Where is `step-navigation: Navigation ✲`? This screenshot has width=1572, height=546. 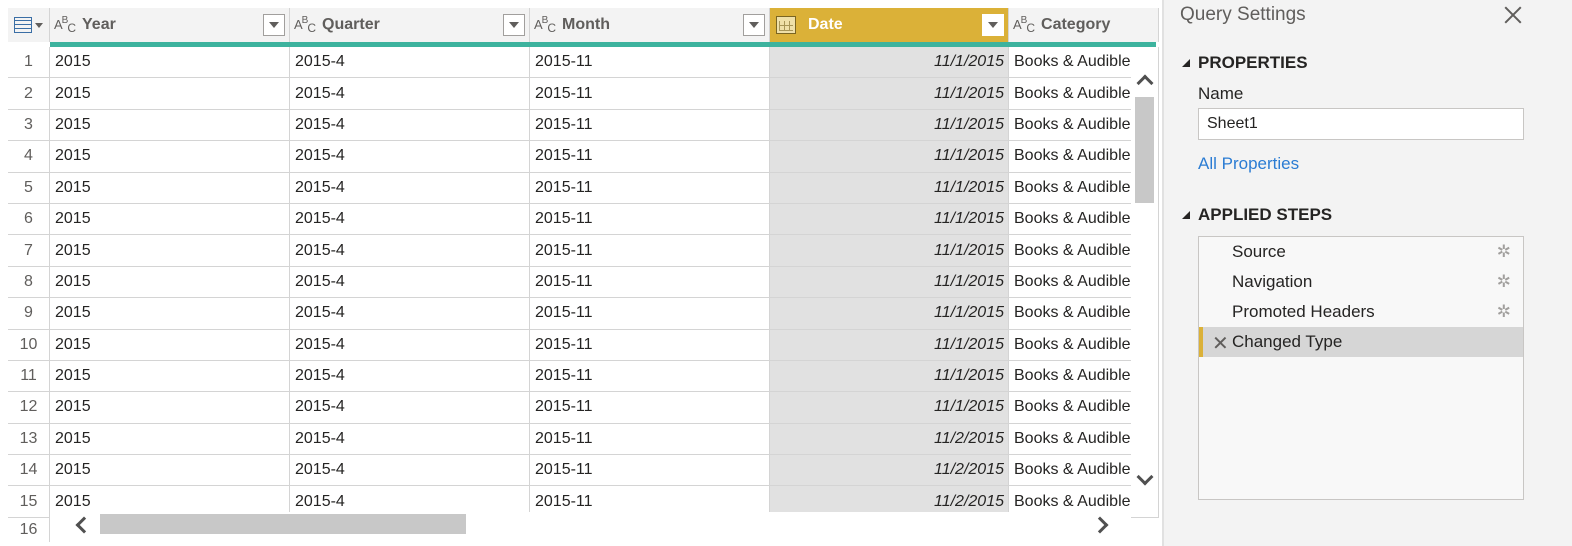 step-navigation: Navigation ✲ is located at coordinates (1361, 282).